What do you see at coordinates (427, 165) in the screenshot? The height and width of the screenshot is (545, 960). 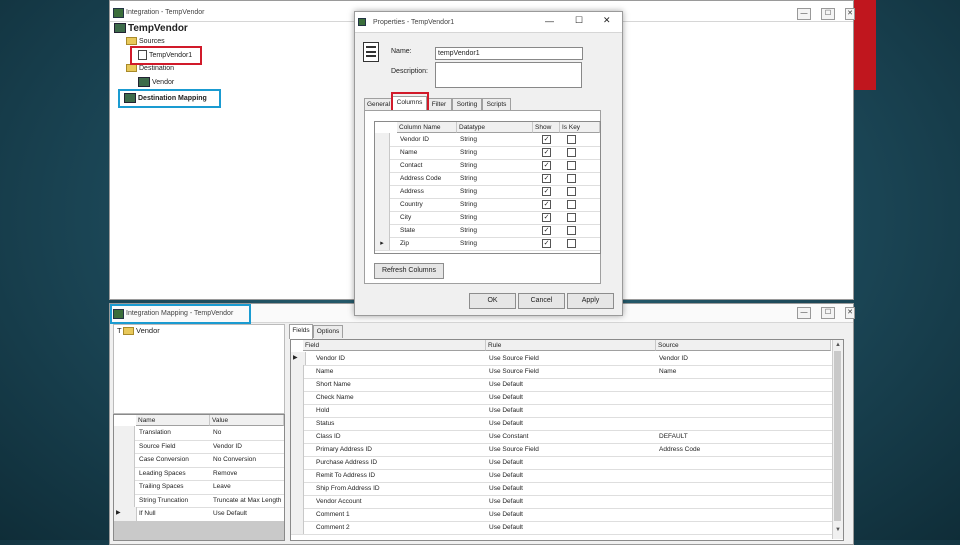 I see `column-name-cell: Contact` at bounding box center [427, 165].